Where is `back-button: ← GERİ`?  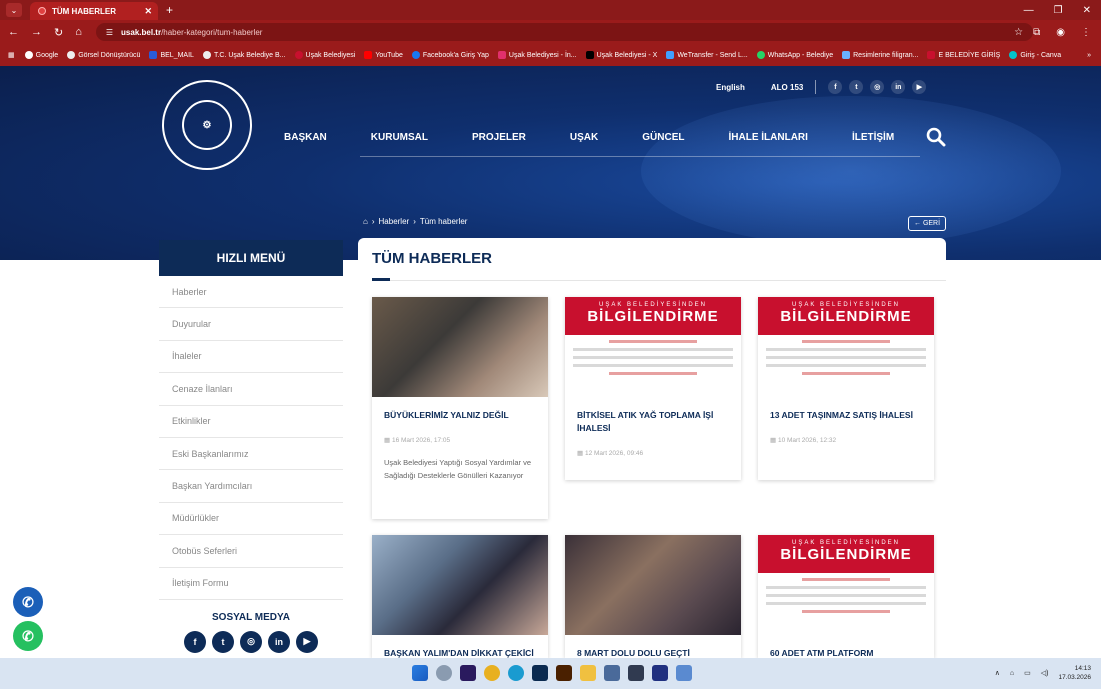
back-button: ← GERİ is located at coordinates (927, 223).